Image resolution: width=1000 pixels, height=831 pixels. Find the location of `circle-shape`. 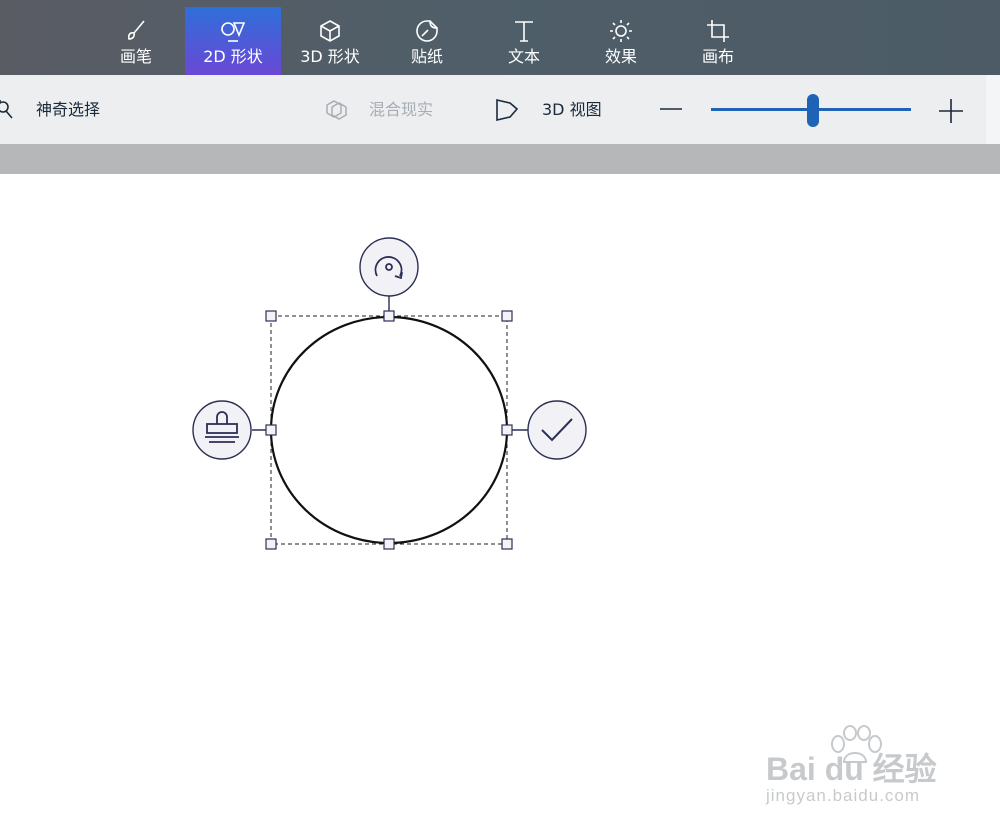

circle-shape is located at coordinates (389, 430).